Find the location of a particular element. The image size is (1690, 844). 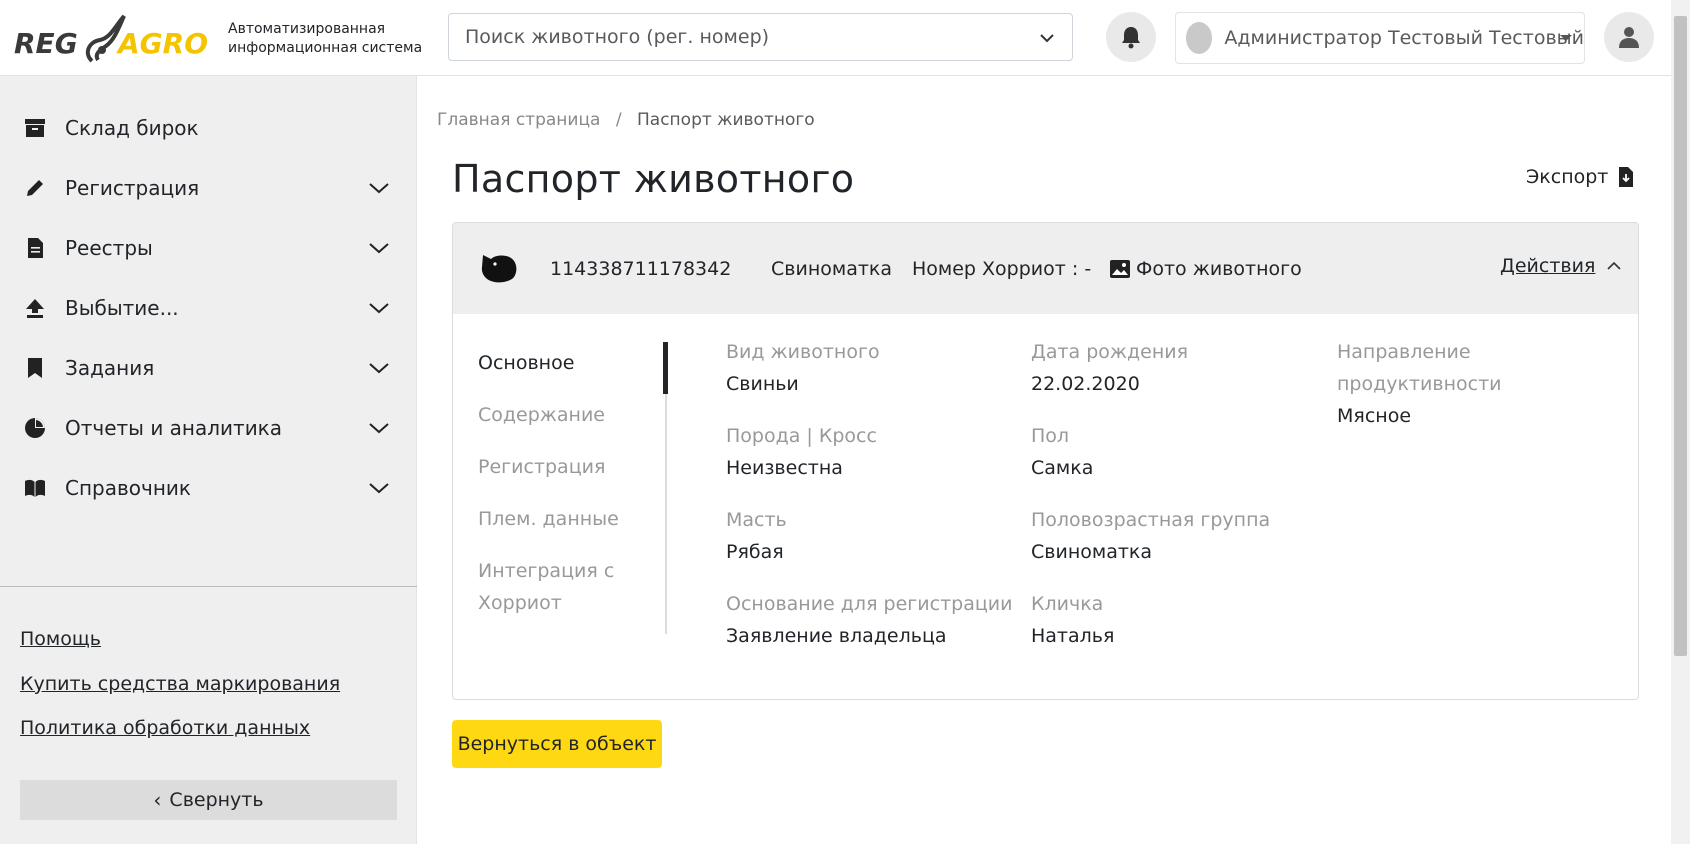

collapse-sidebar-button: ‹ Свернуть is located at coordinates (208, 800).